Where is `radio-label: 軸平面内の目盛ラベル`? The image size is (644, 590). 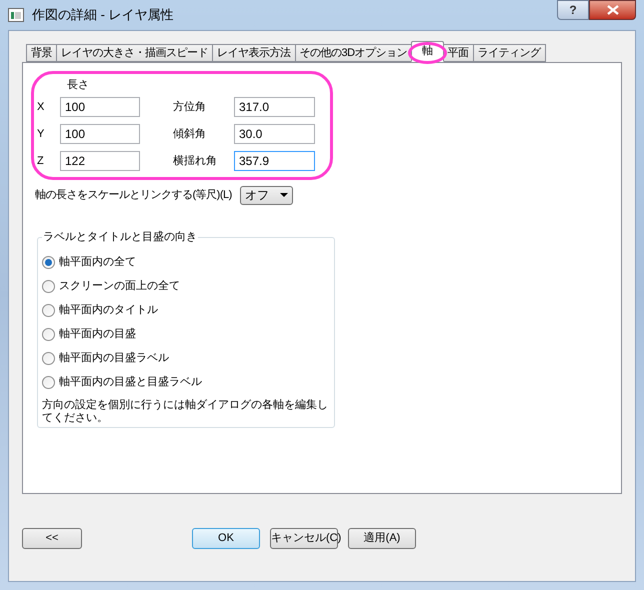
radio-label: 軸平面内の目盛ラベル is located at coordinates (114, 358).